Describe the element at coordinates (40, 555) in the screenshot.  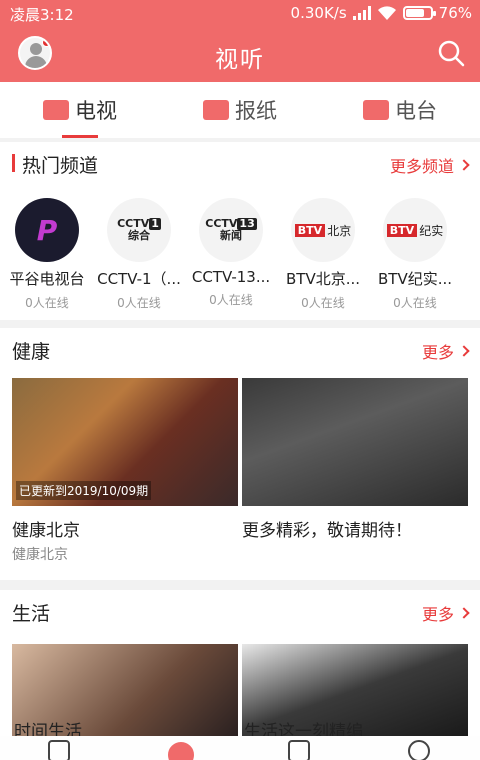
I see `card-subtitle: 健康北京` at that location.